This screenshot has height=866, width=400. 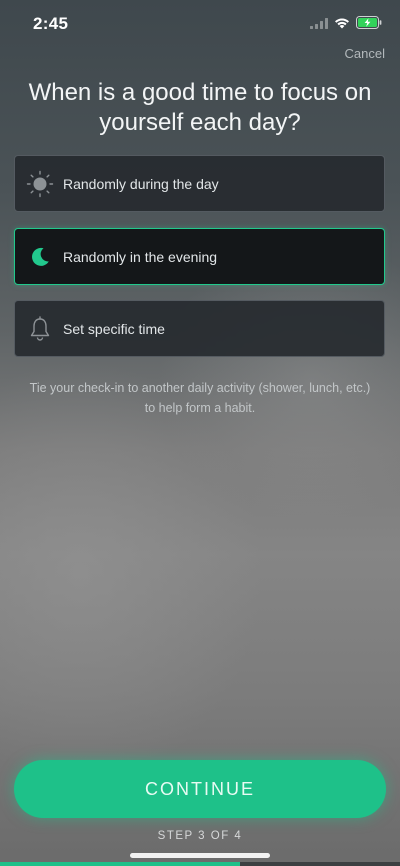 What do you see at coordinates (200, 789) in the screenshot?
I see `continue-button: CONTINUE` at bounding box center [200, 789].